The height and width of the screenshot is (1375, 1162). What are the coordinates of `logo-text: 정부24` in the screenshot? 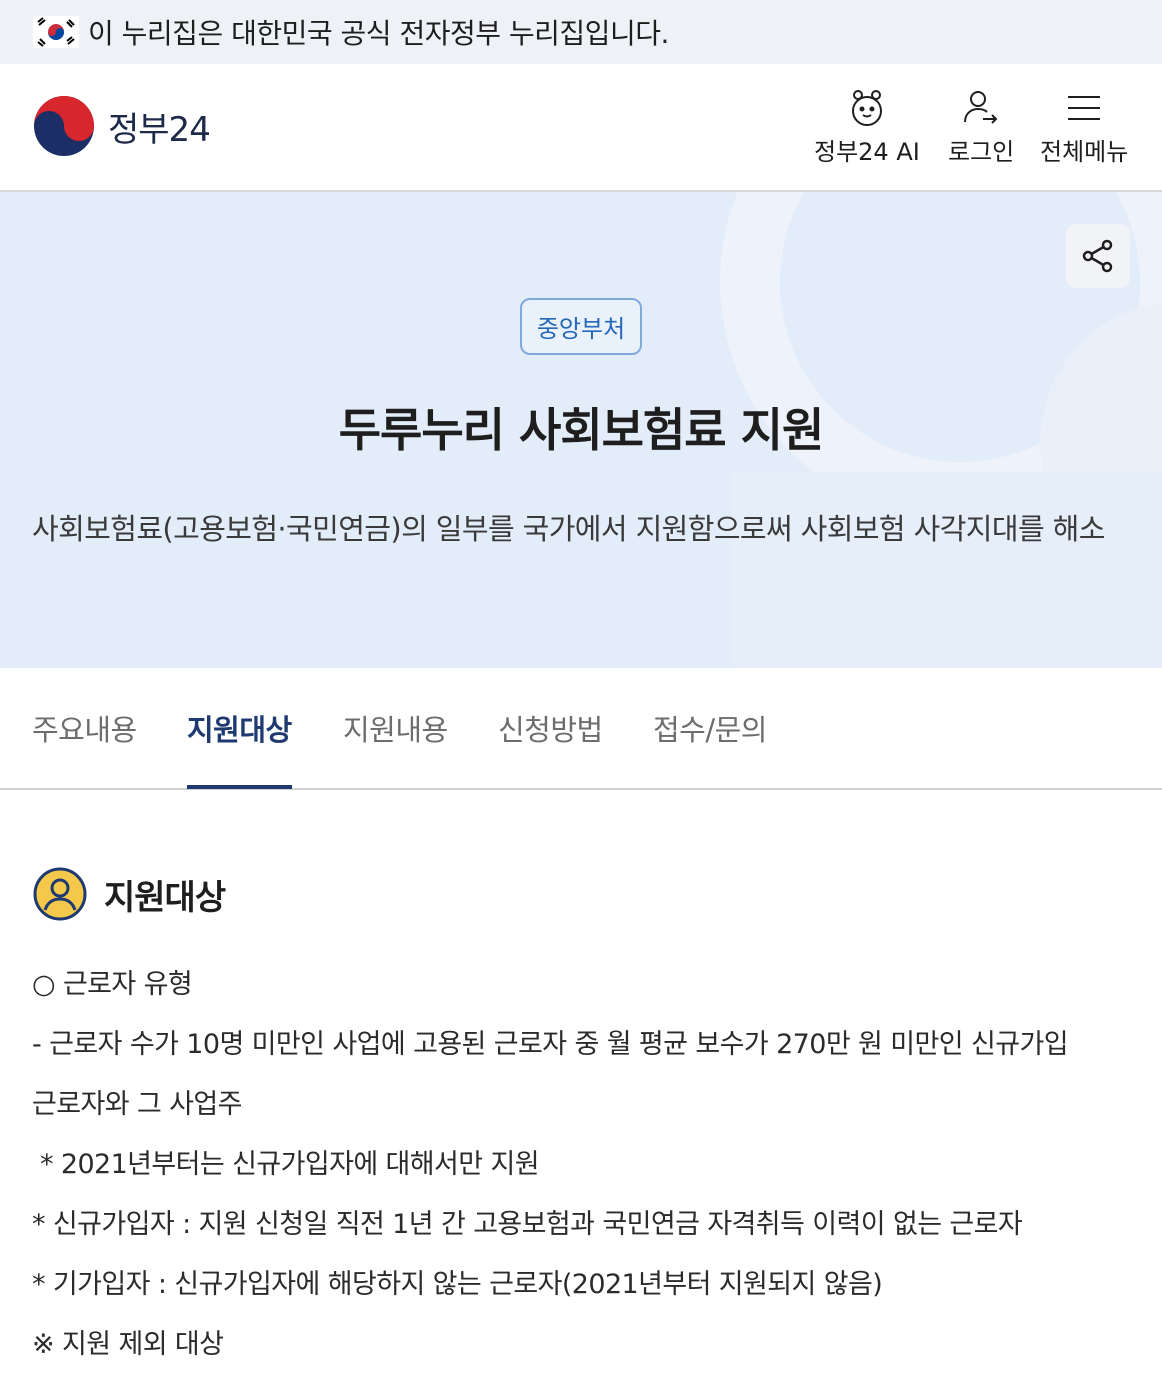 It's located at (159, 129).